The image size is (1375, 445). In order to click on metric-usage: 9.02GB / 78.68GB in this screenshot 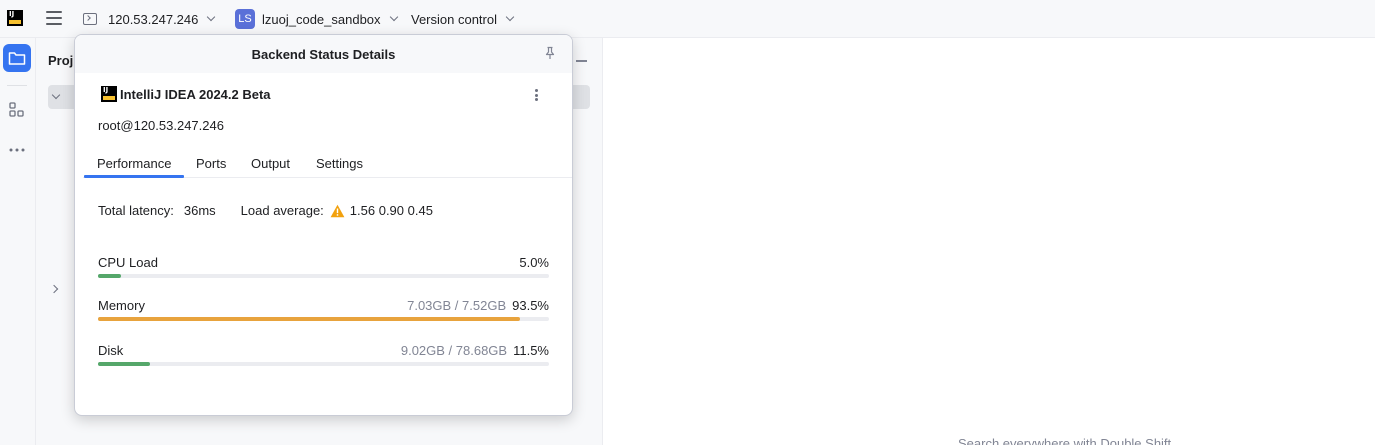, I will do `click(454, 350)`.